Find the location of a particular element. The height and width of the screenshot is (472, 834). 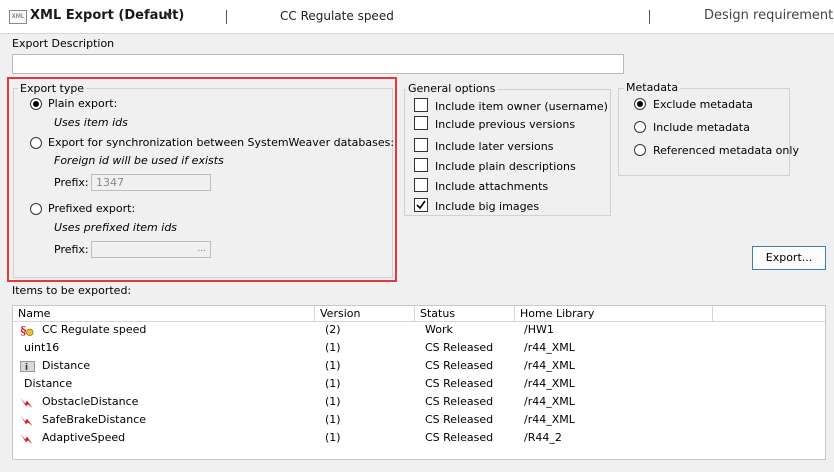

include-previous-versions-checkbox is located at coordinates (421, 123).